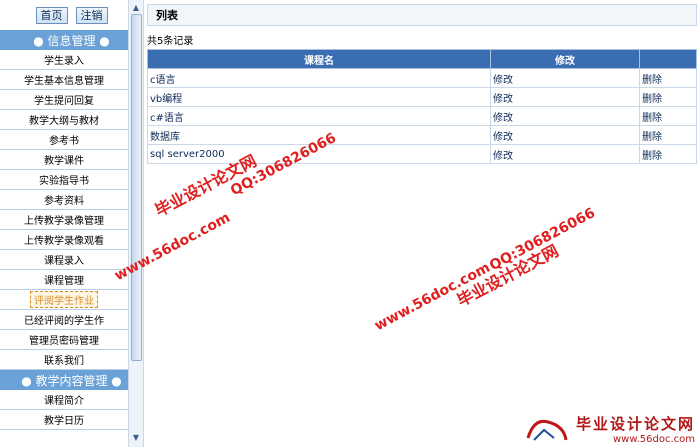  What do you see at coordinates (64, 240) in the screenshot?
I see `menu-item-upload-video-watch: 上传教学录像观看` at bounding box center [64, 240].